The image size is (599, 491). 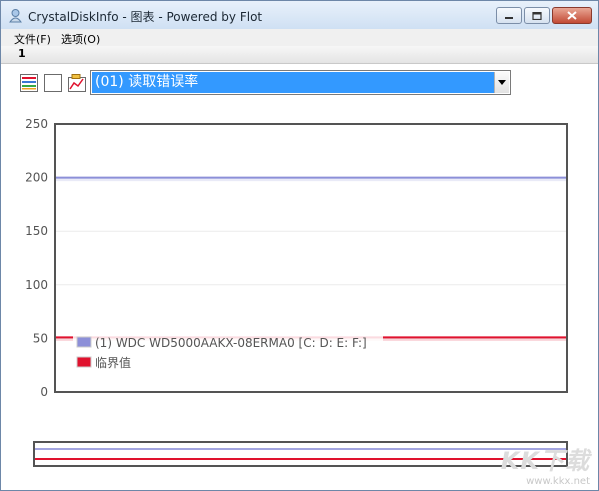 I want to click on watermark: KK下载 www.kkx.net, so click(x=545, y=464).